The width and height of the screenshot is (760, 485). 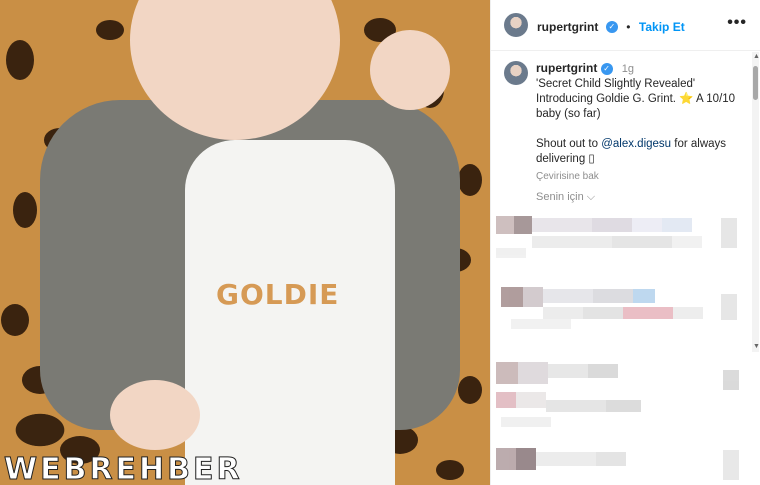 What do you see at coordinates (410, 70) in the screenshot?
I see `baby-hand` at bounding box center [410, 70].